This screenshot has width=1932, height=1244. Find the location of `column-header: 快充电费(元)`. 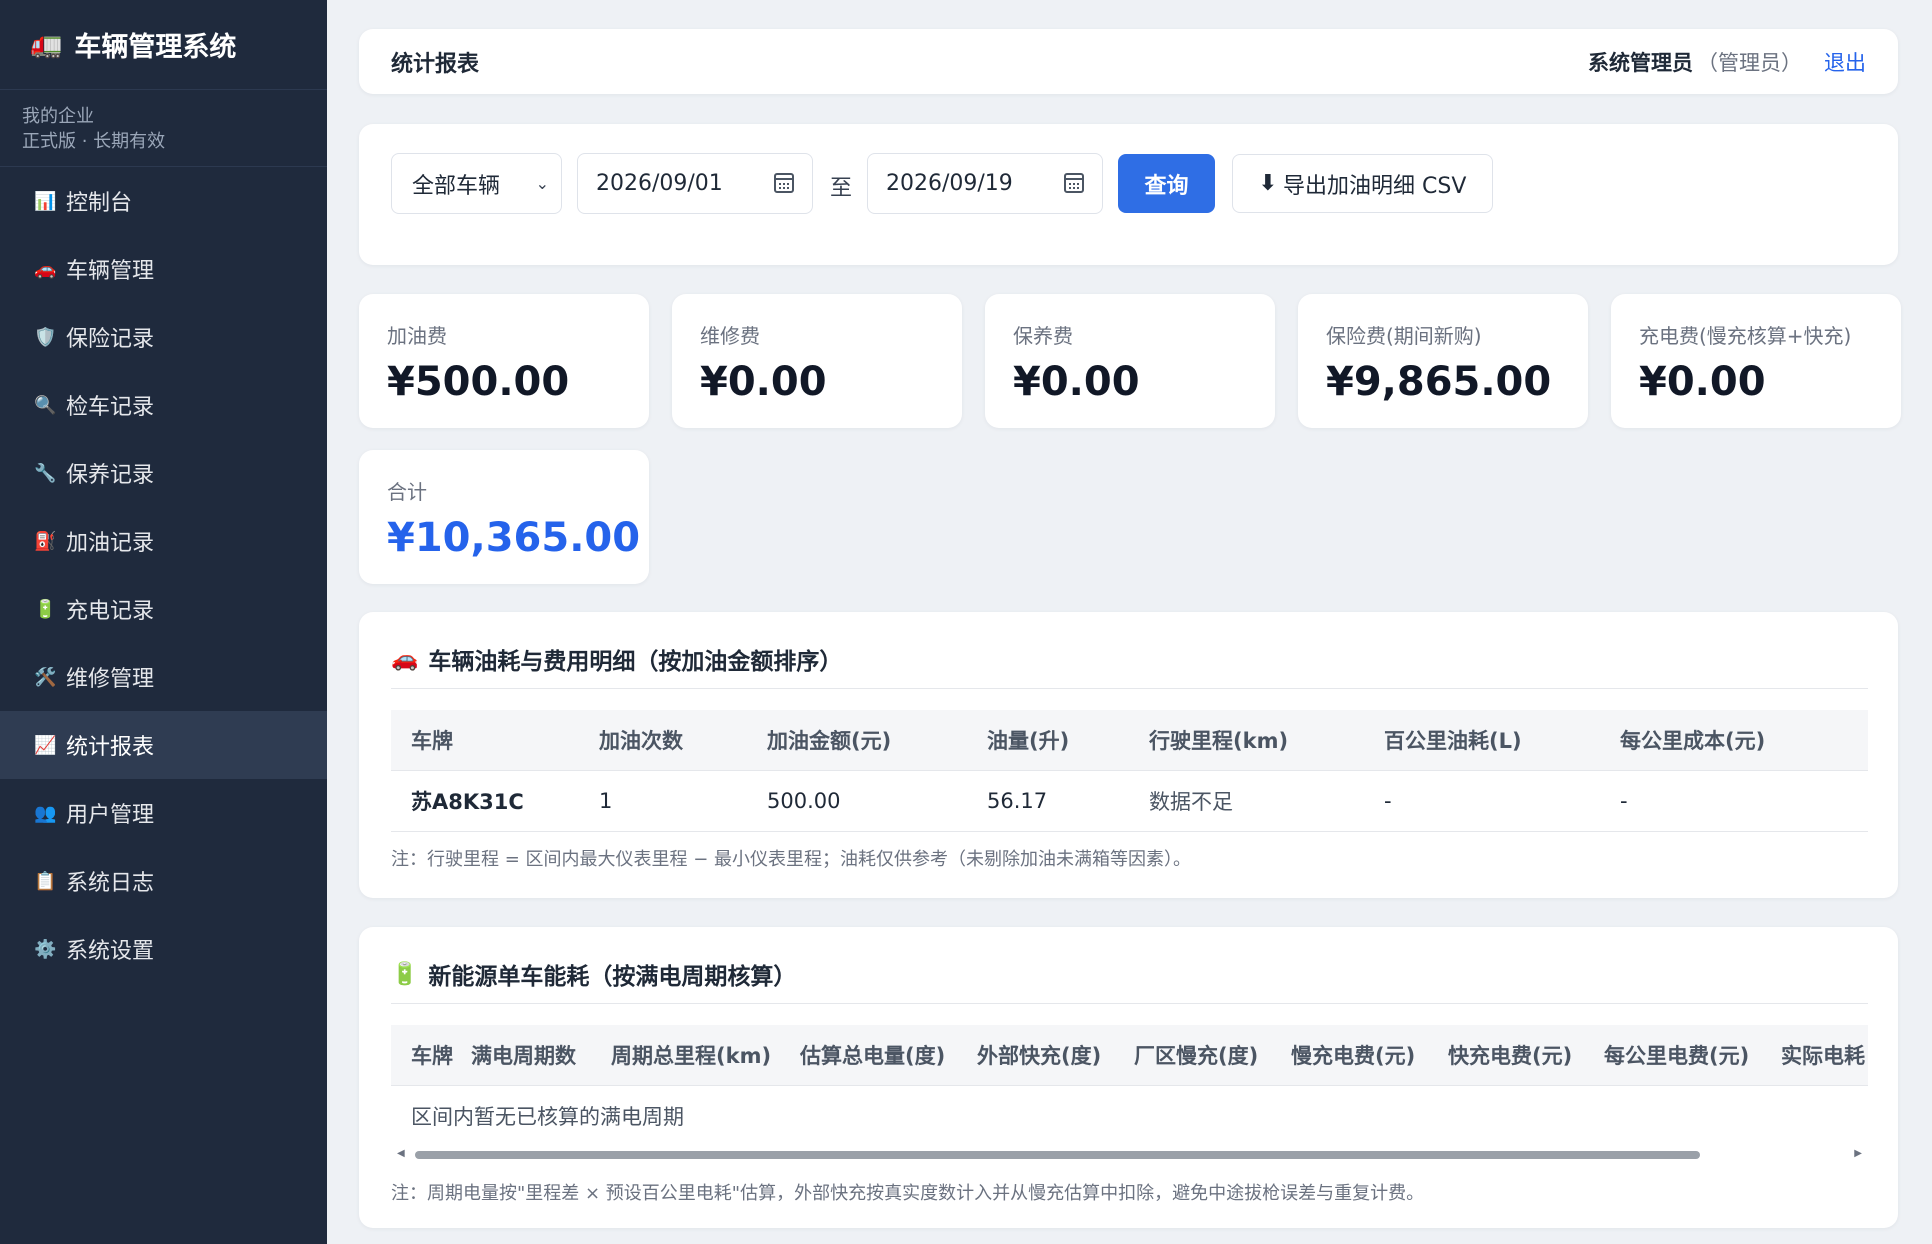

column-header: 快充电费(元) is located at coordinates (1526, 1055).